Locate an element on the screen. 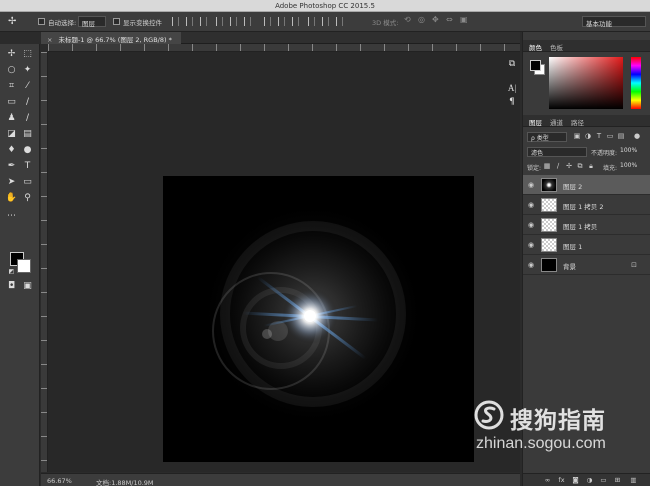  eyedropper-icon: ⁄ is located at coordinates (27, 86).